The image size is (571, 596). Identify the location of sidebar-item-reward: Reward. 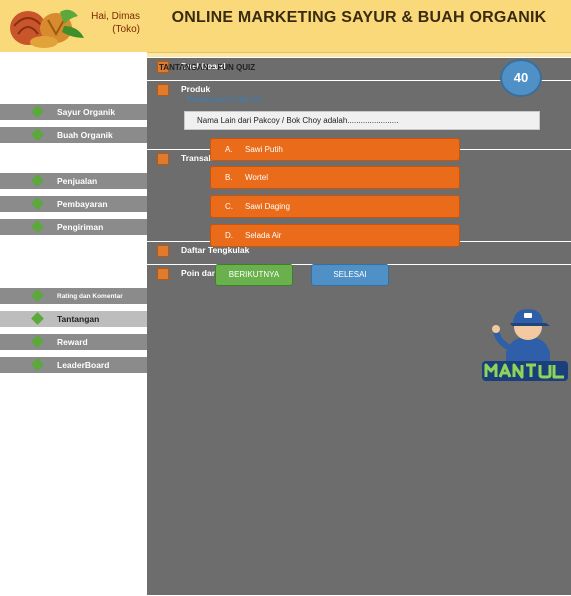
(73, 342).